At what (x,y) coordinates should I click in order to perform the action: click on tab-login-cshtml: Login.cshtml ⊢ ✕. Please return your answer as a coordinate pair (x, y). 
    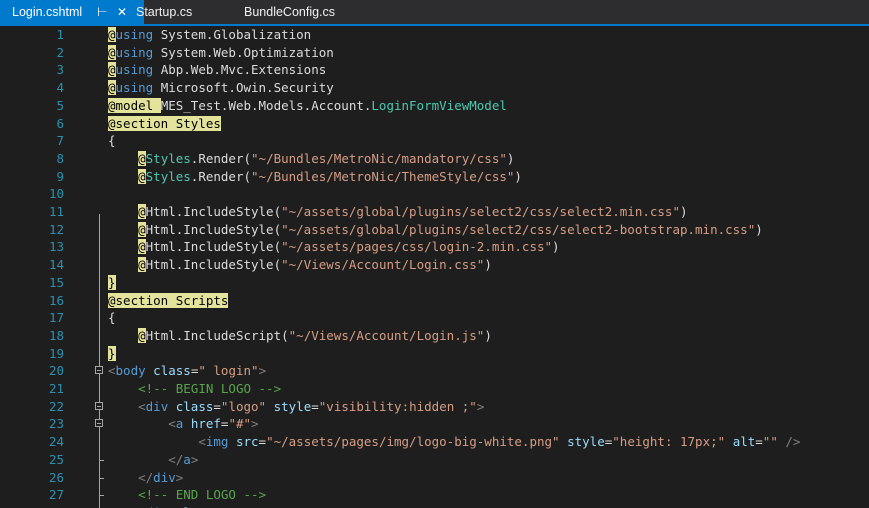
    Looking at the image, I should click on (72, 12).